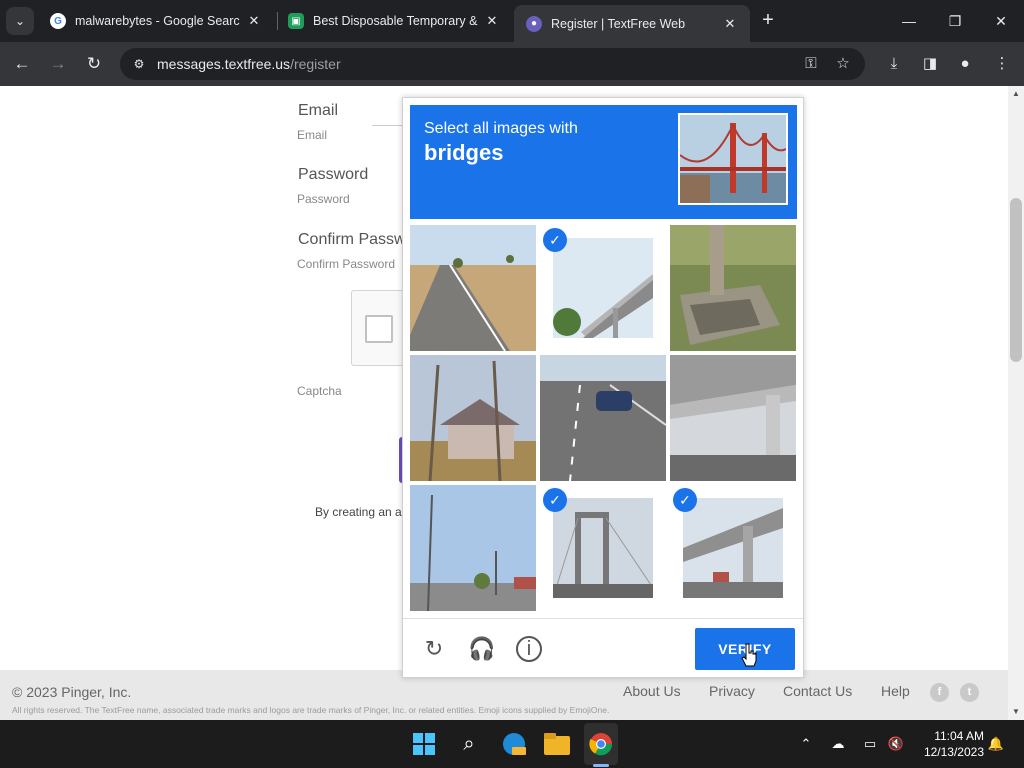 Image resolution: width=1024 pixels, height=768 pixels. Describe the element at coordinates (501, 128) in the screenshot. I see `challenge-prompt: Select all images with` at that location.